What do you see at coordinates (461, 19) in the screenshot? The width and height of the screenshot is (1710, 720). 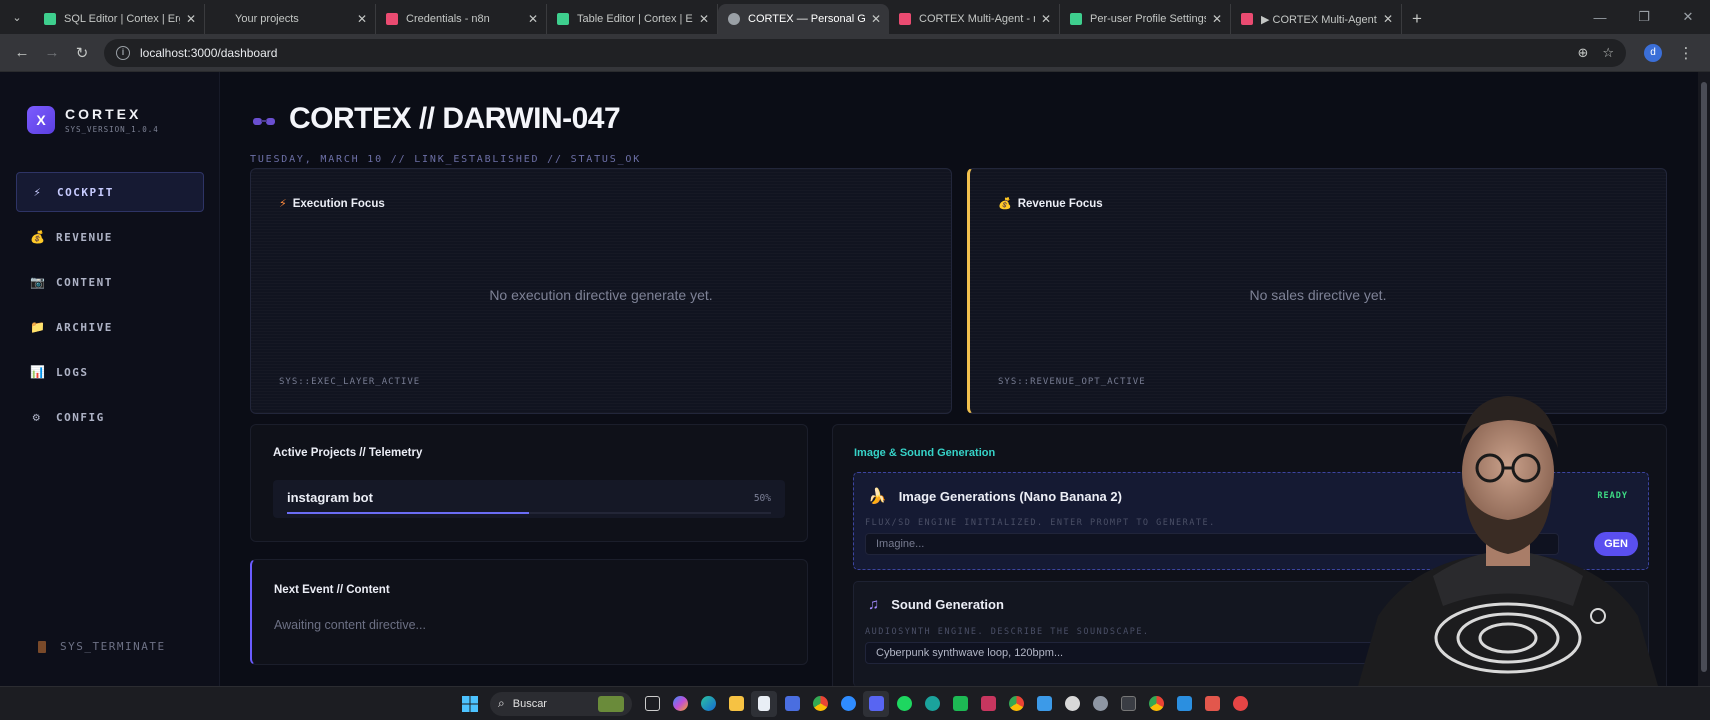 I see `browser-tab: Credentials - n8n ✕` at bounding box center [461, 19].